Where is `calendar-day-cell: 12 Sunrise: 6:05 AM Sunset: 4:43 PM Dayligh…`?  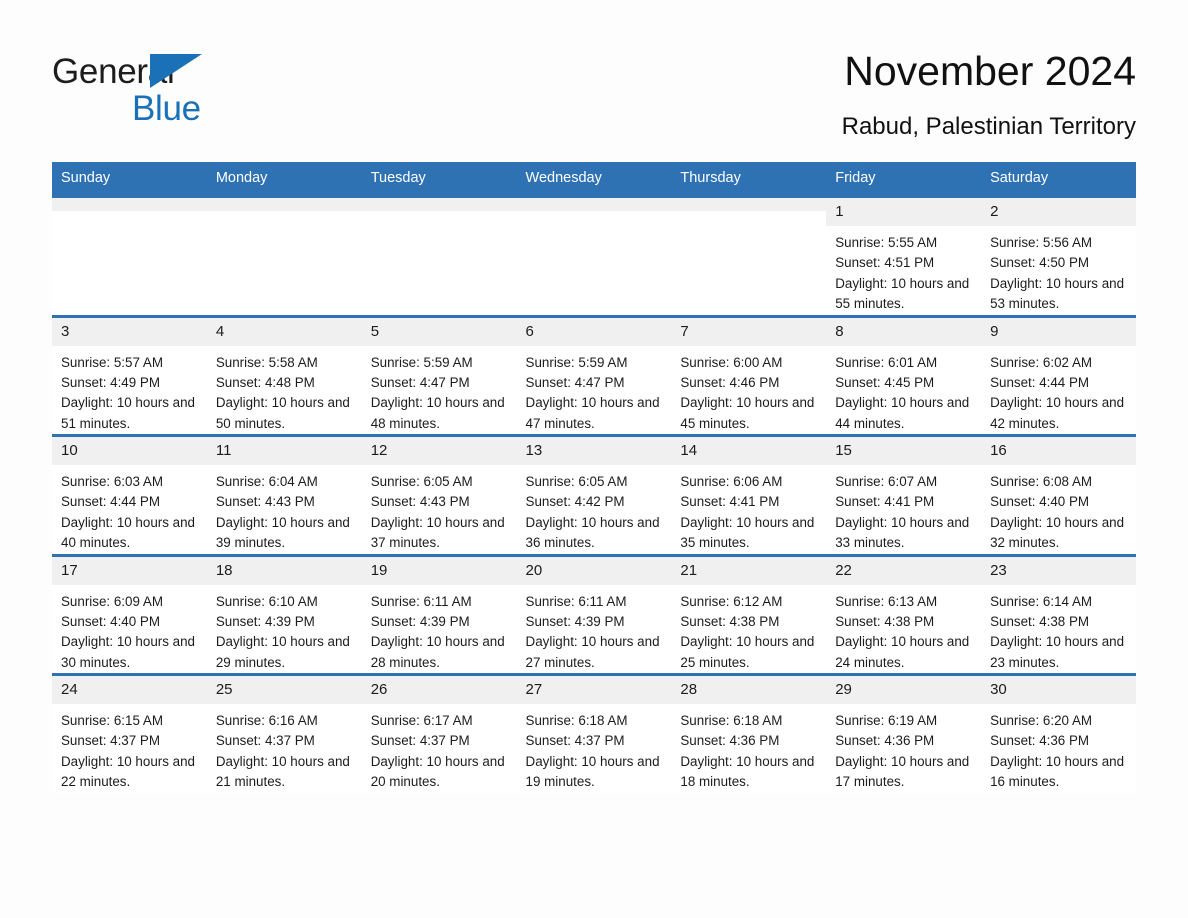 calendar-day-cell: 12 Sunrise: 6:05 AM Sunset: 4:43 PM Dayligh… is located at coordinates (439, 495).